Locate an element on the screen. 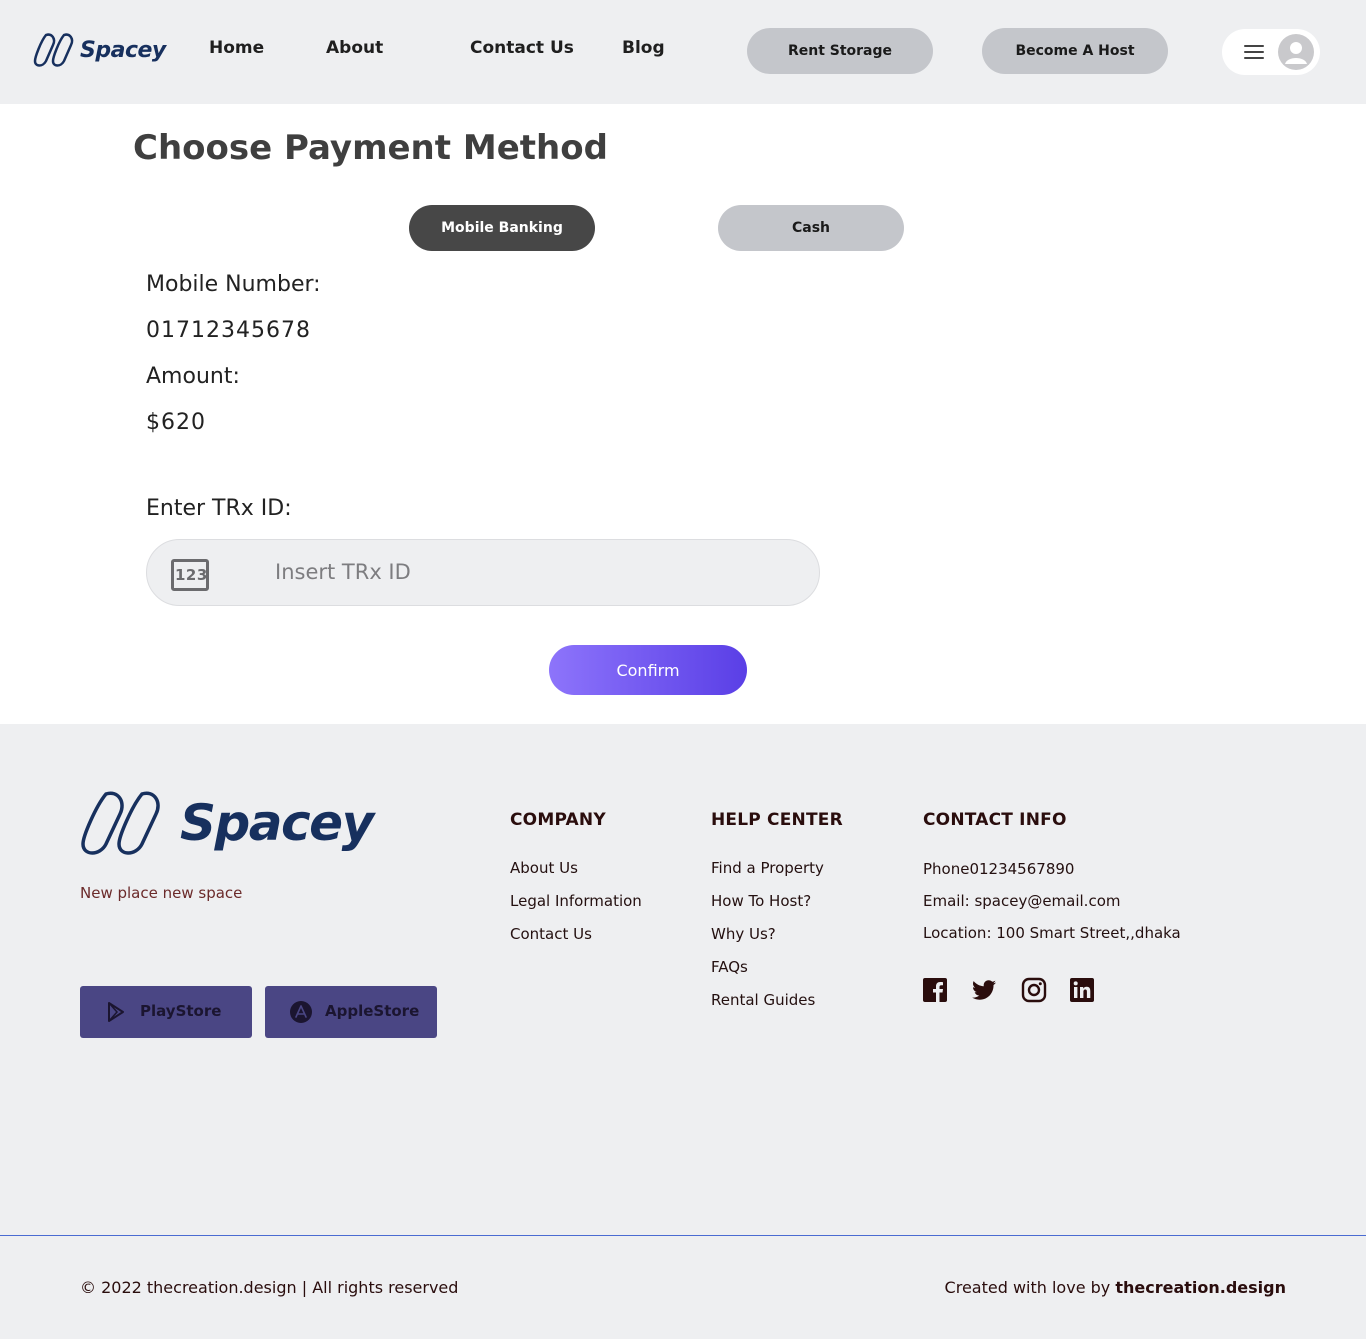 The image size is (1366, 1339). rent-storage-button: Rent Storage is located at coordinates (840, 51).